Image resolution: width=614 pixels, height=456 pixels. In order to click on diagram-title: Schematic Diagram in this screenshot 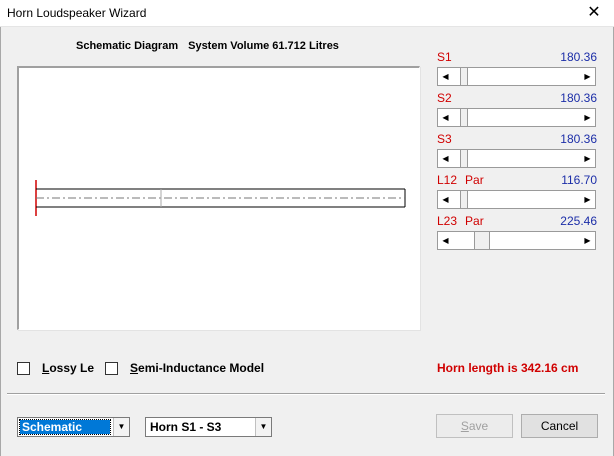, I will do `click(127, 46)`.